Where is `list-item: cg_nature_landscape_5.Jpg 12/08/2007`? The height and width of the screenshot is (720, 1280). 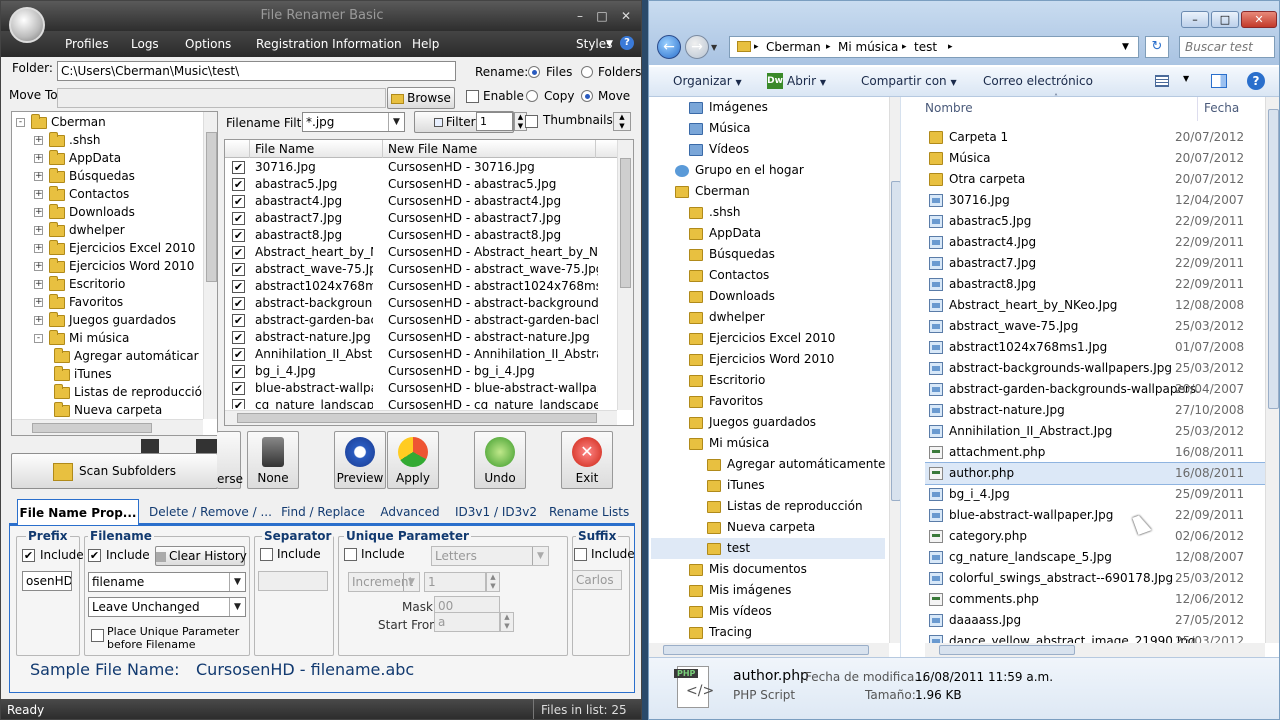
list-item: cg_nature_landscape_5.Jpg 12/08/2007 is located at coordinates (1095, 557).